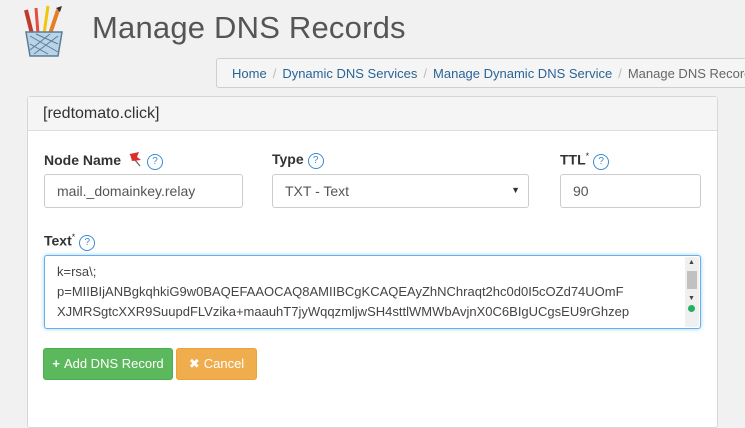  I want to click on ttl-label: TTL*?, so click(585, 160).